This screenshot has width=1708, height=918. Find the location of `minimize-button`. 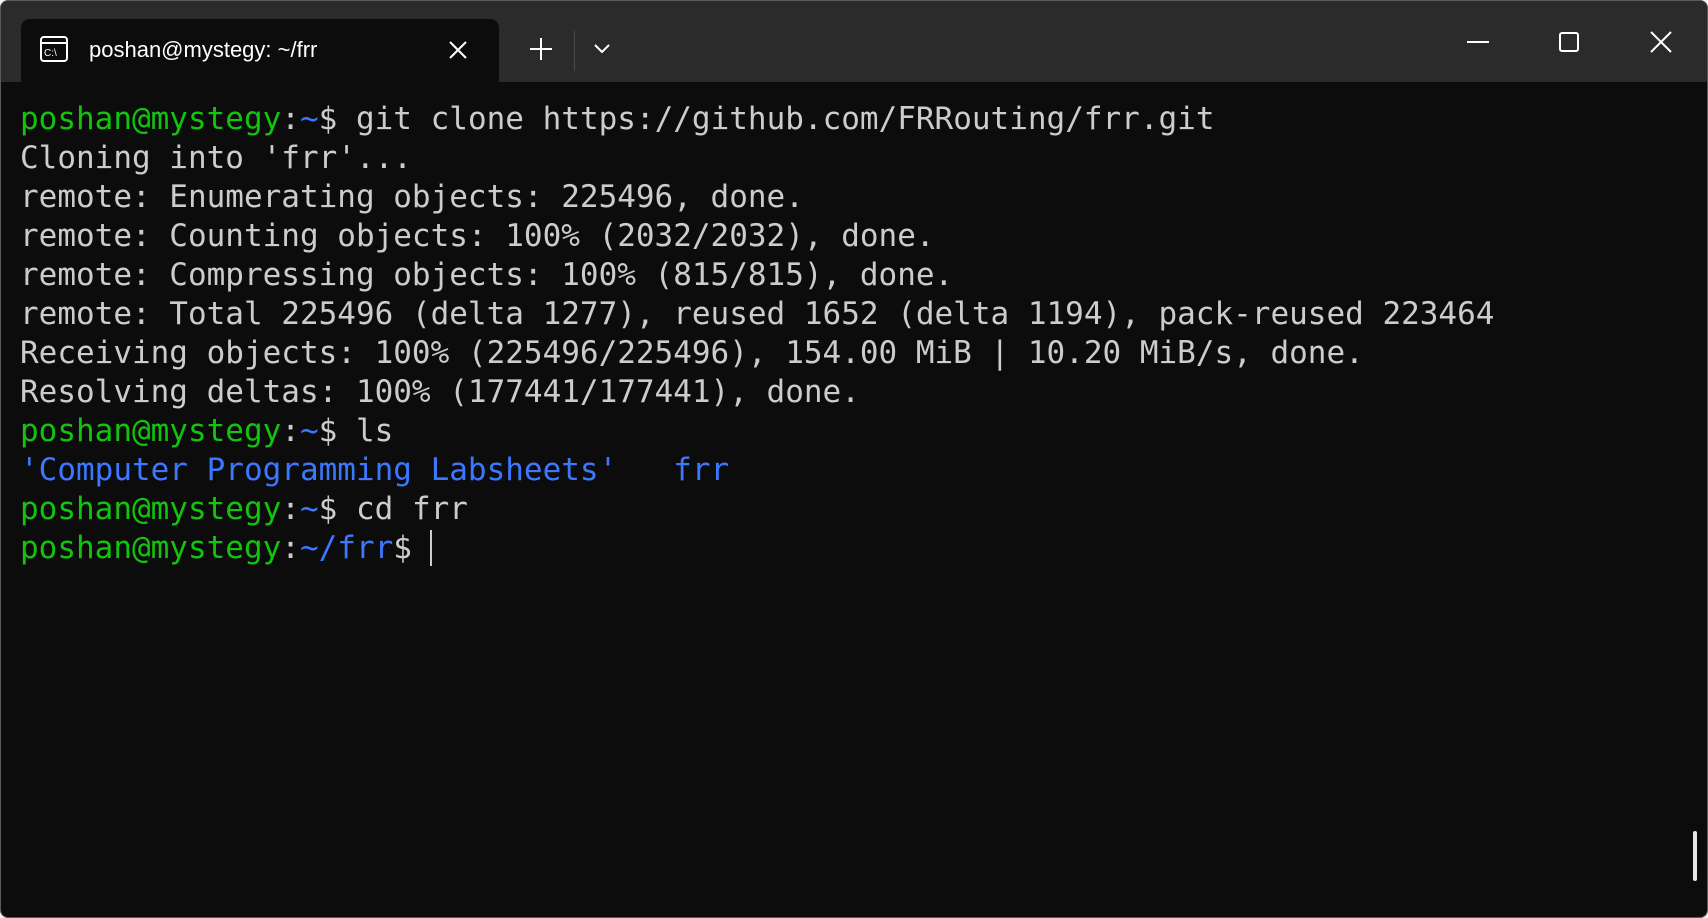

minimize-button is located at coordinates (1478, 42).